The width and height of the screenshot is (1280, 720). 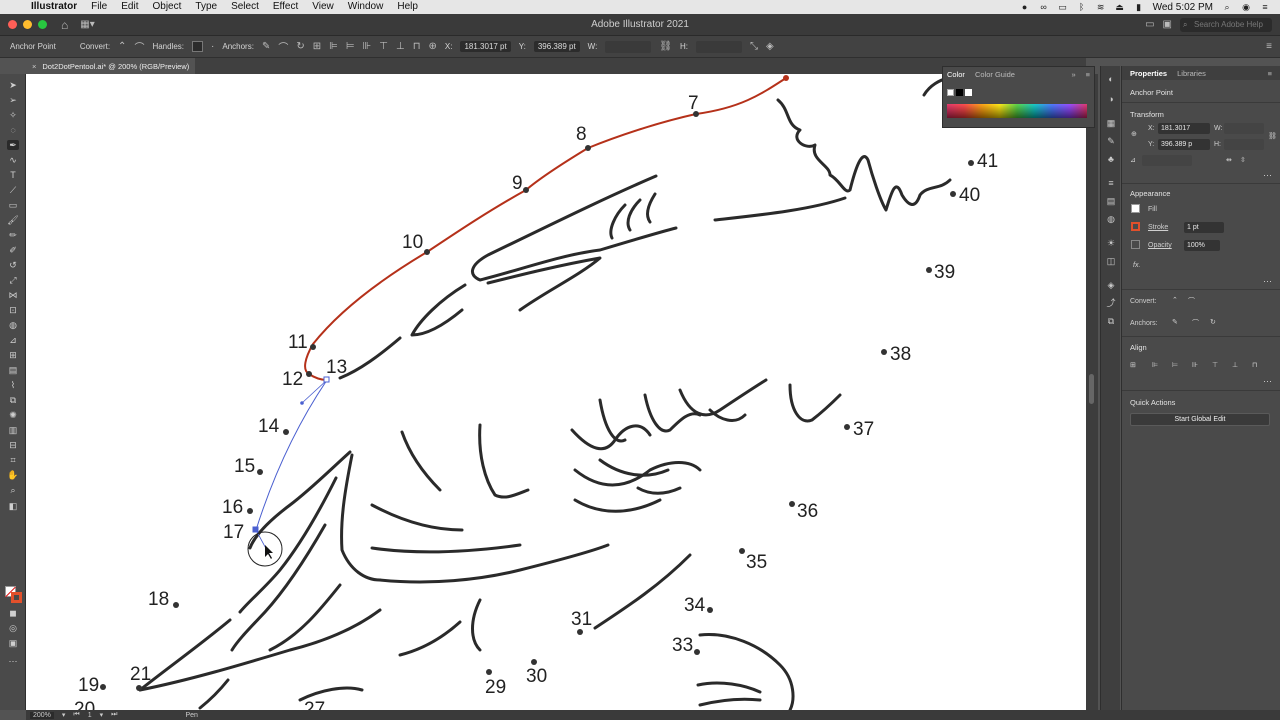 What do you see at coordinates (754, 46) in the screenshot?
I see `transform-icon: ⤡` at bounding box center [754, 46].